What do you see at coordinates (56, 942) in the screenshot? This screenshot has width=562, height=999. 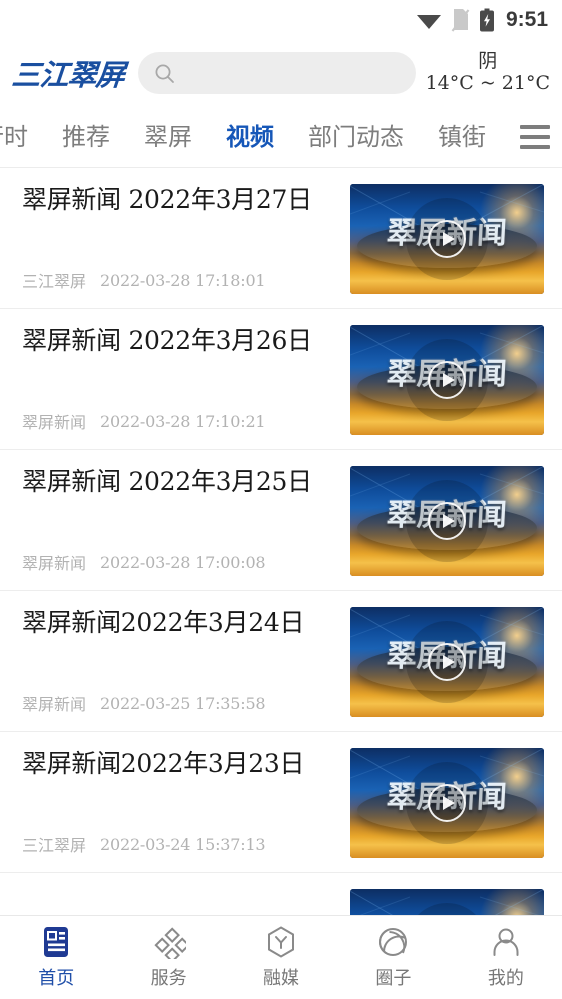 I see `news-home-icon` at bounding box center [56, 942].